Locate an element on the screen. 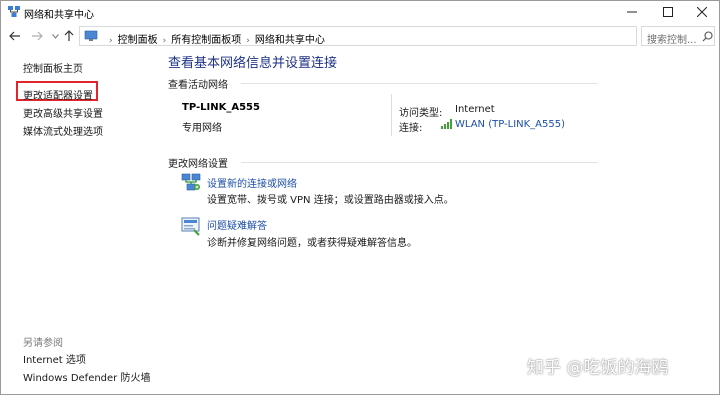 The height and width of the screenshot is (395, 720). maximize-button is located at coordinates (668, 12).